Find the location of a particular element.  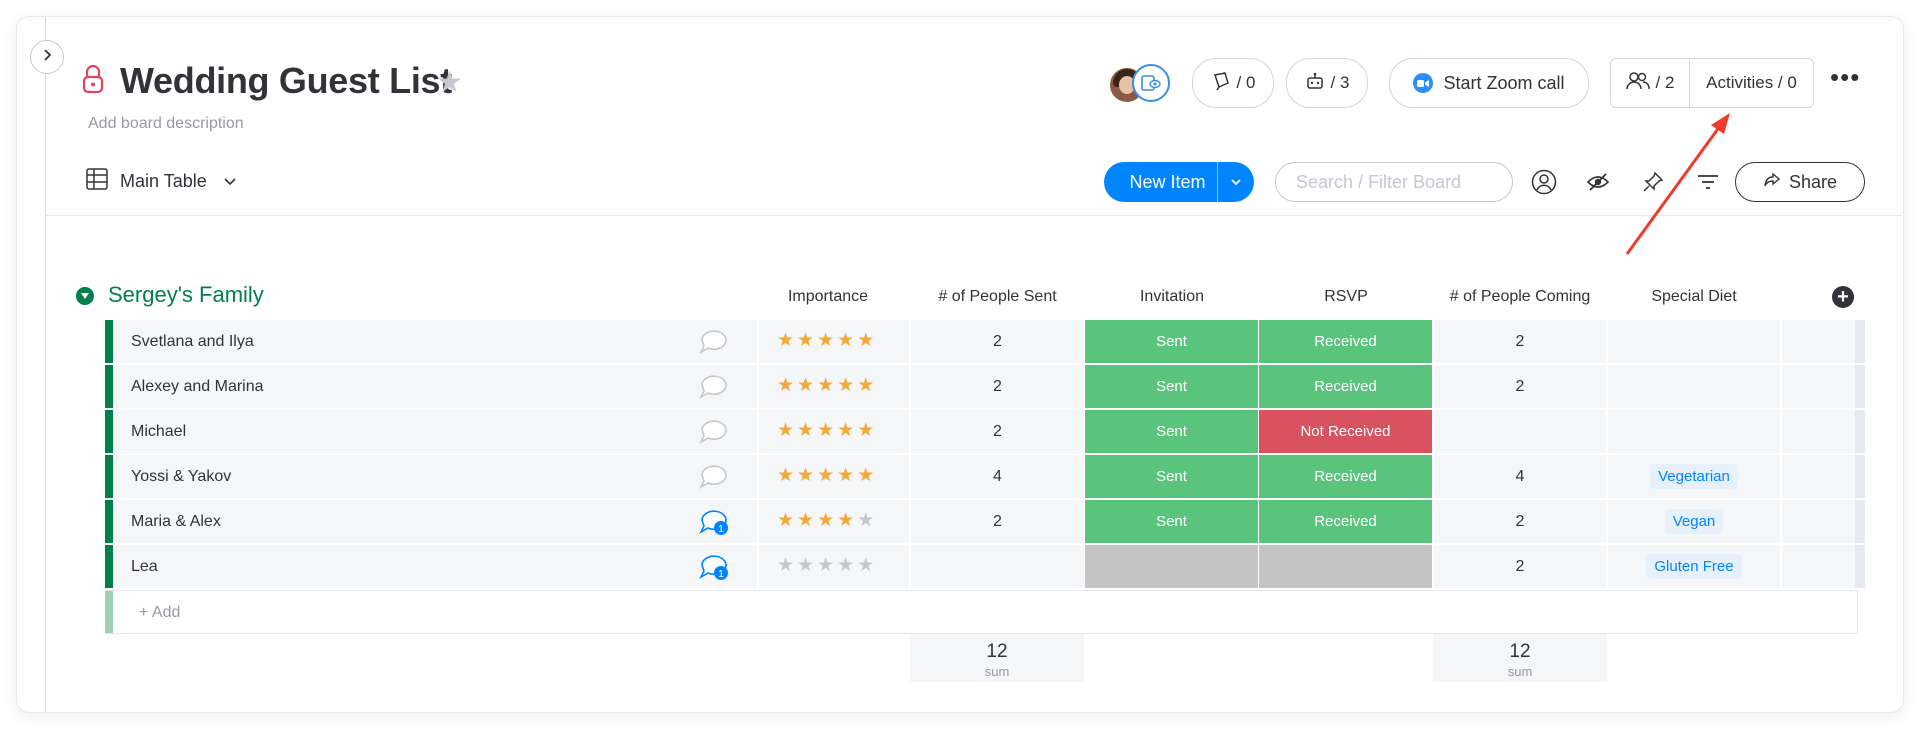

item-name: Yossi & Yakov is located at coordinates (181, 477).